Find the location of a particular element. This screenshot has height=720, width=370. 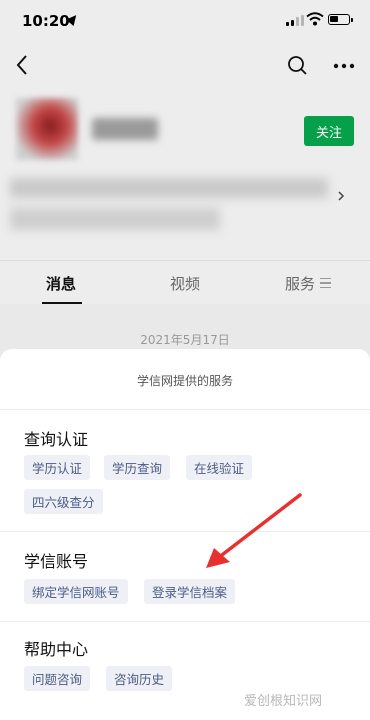

service-item-degree-certification: 学历认证 is located at coordinates (57, 467).